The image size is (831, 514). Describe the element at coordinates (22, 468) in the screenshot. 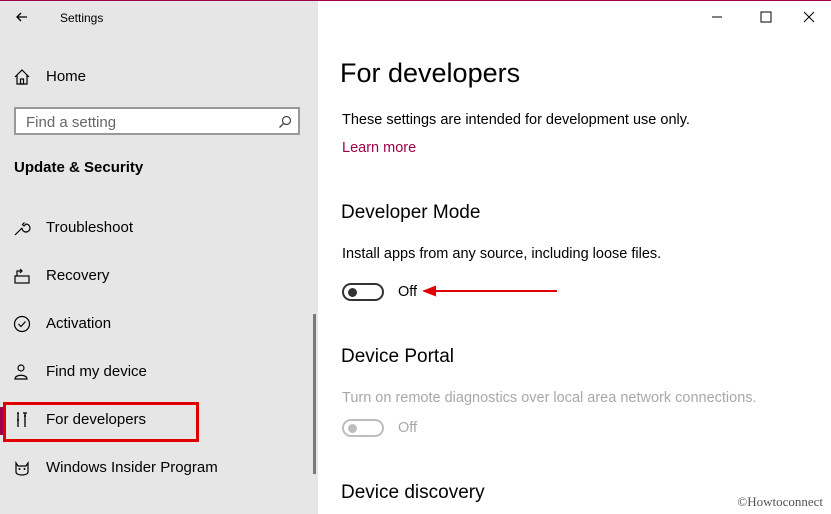

I see `insider-cat-icon` at that location.